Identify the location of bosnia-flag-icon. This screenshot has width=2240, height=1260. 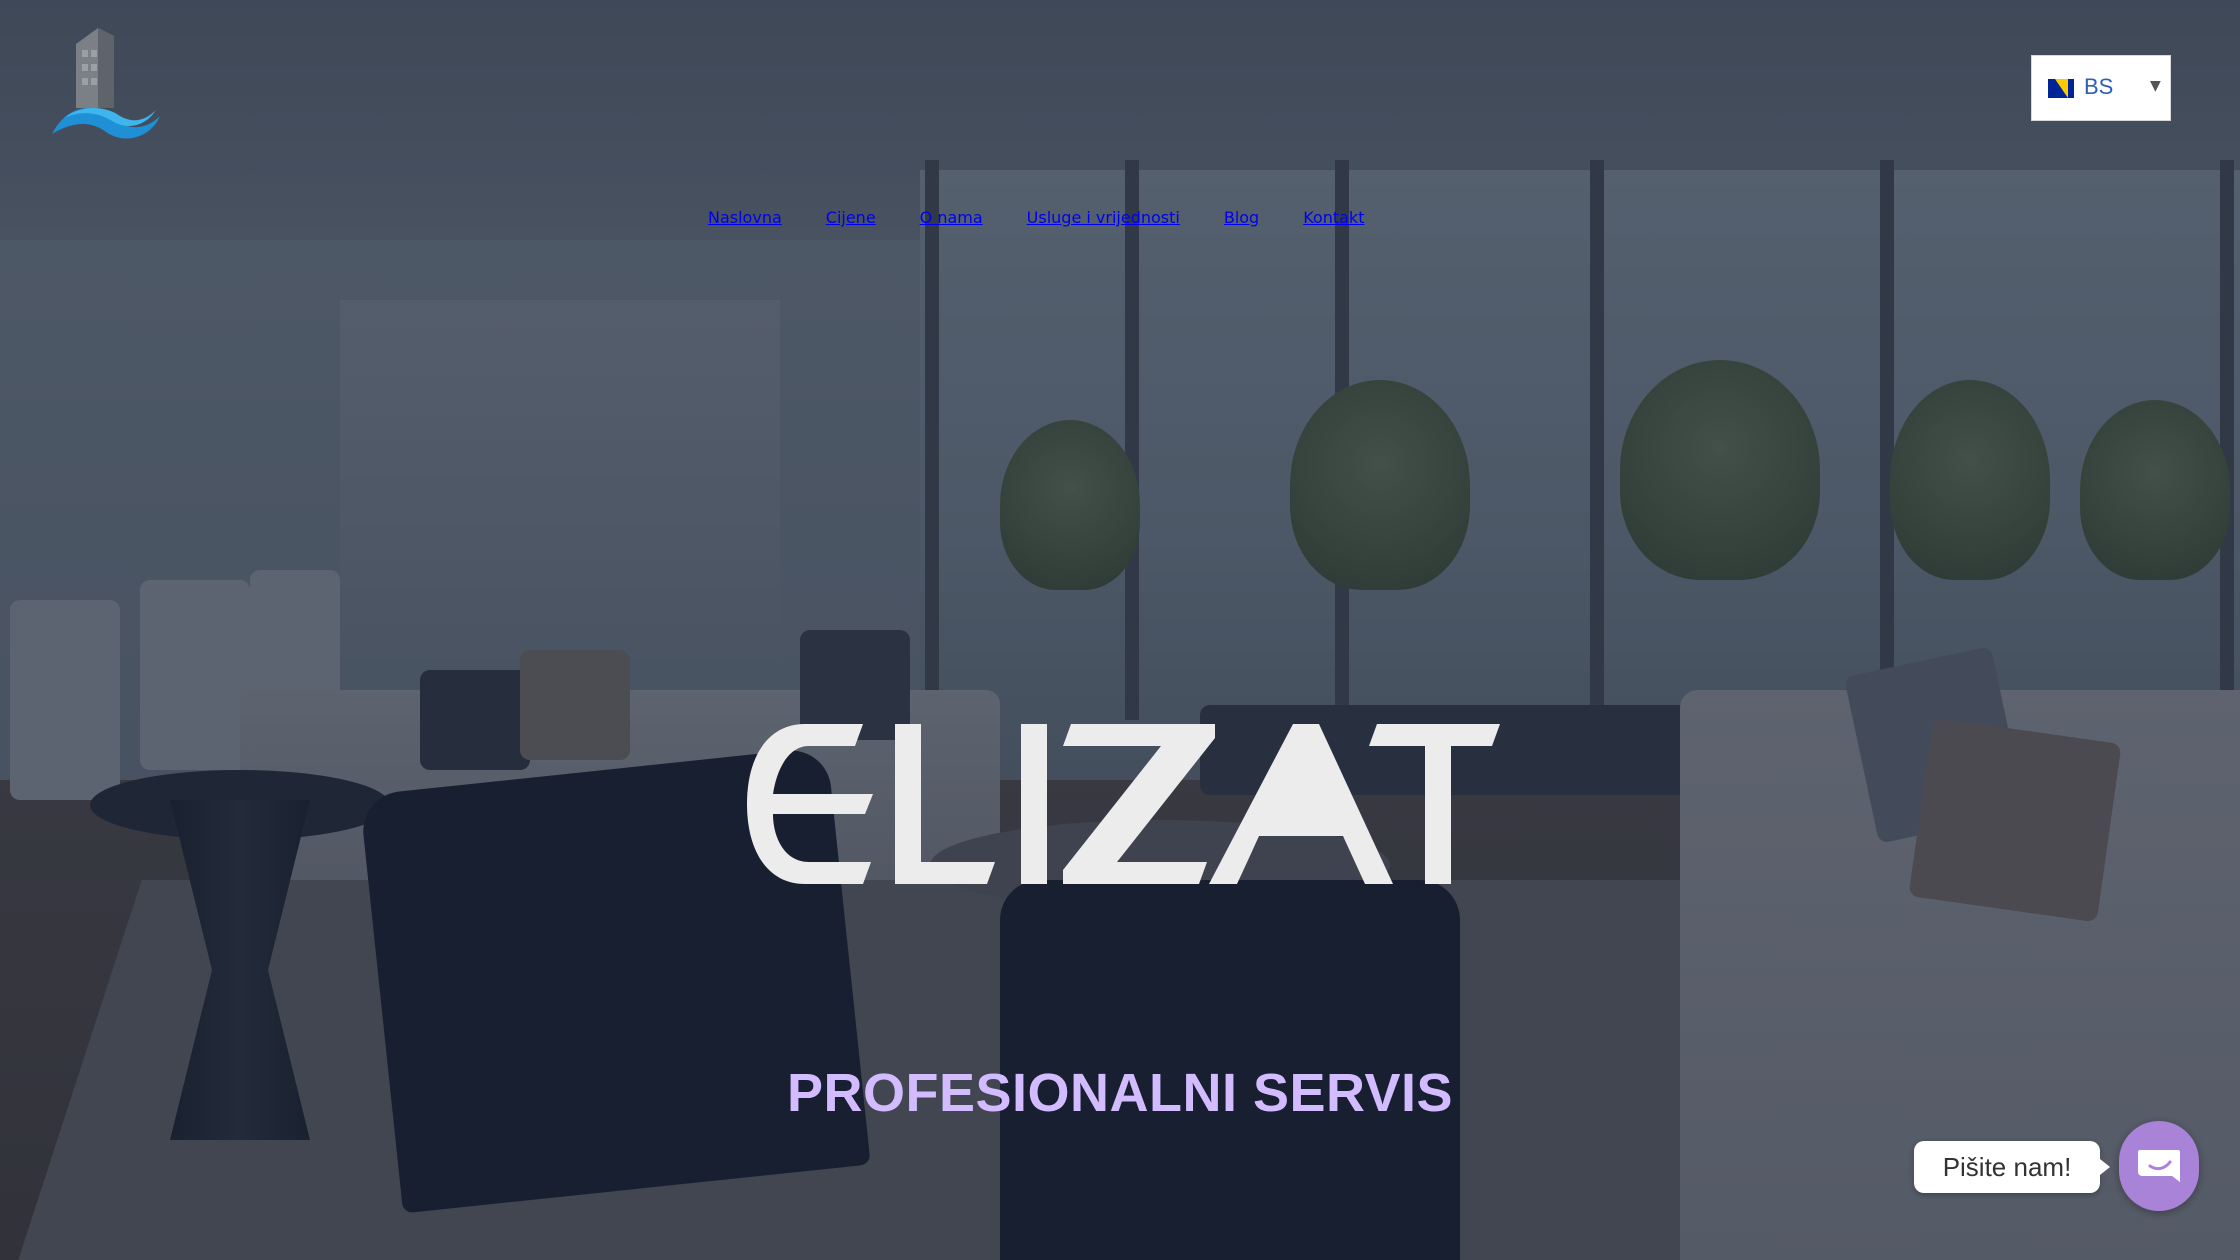
(2061, 88).